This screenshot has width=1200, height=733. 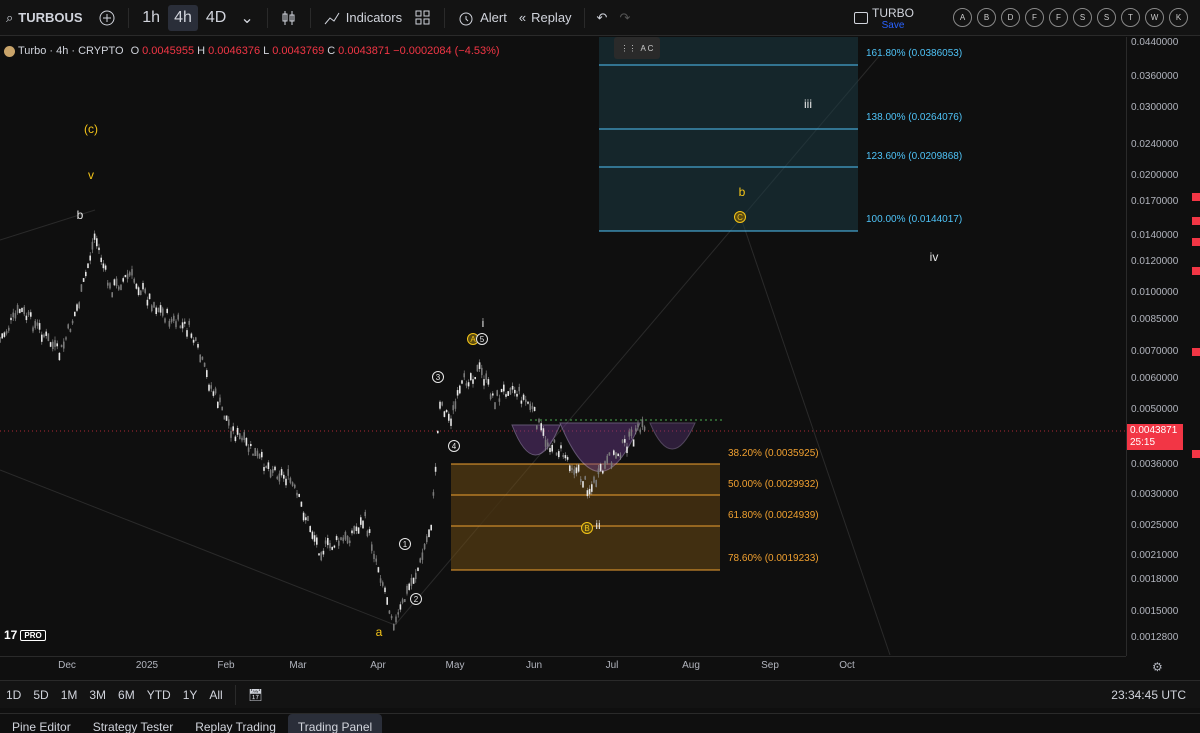 What do you see at coordinates (405, 544) in the screenshot?
I see `wave-label-1: 1` at bounding box center [405, 544].